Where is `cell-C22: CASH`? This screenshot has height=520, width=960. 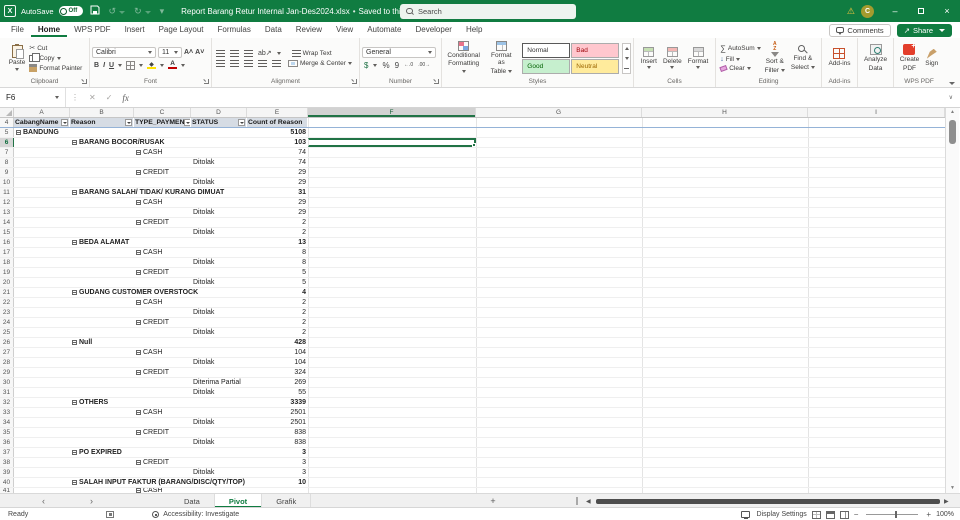
cell-C22: CASH is located at coordinates (162, 302).